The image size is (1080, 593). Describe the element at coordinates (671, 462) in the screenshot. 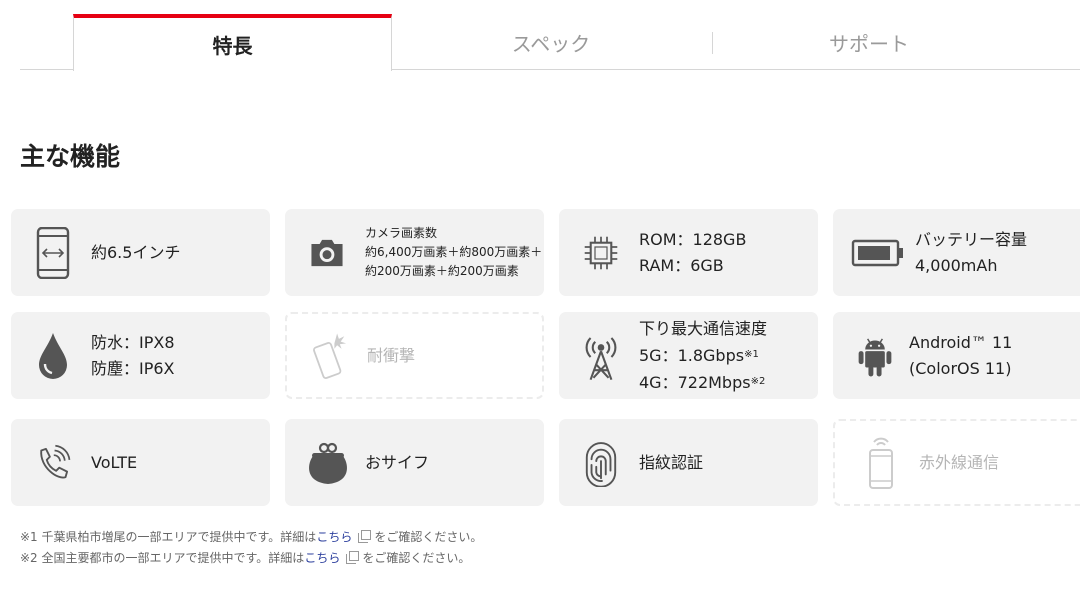

I see `feature-text: 指紋認証` at that location.